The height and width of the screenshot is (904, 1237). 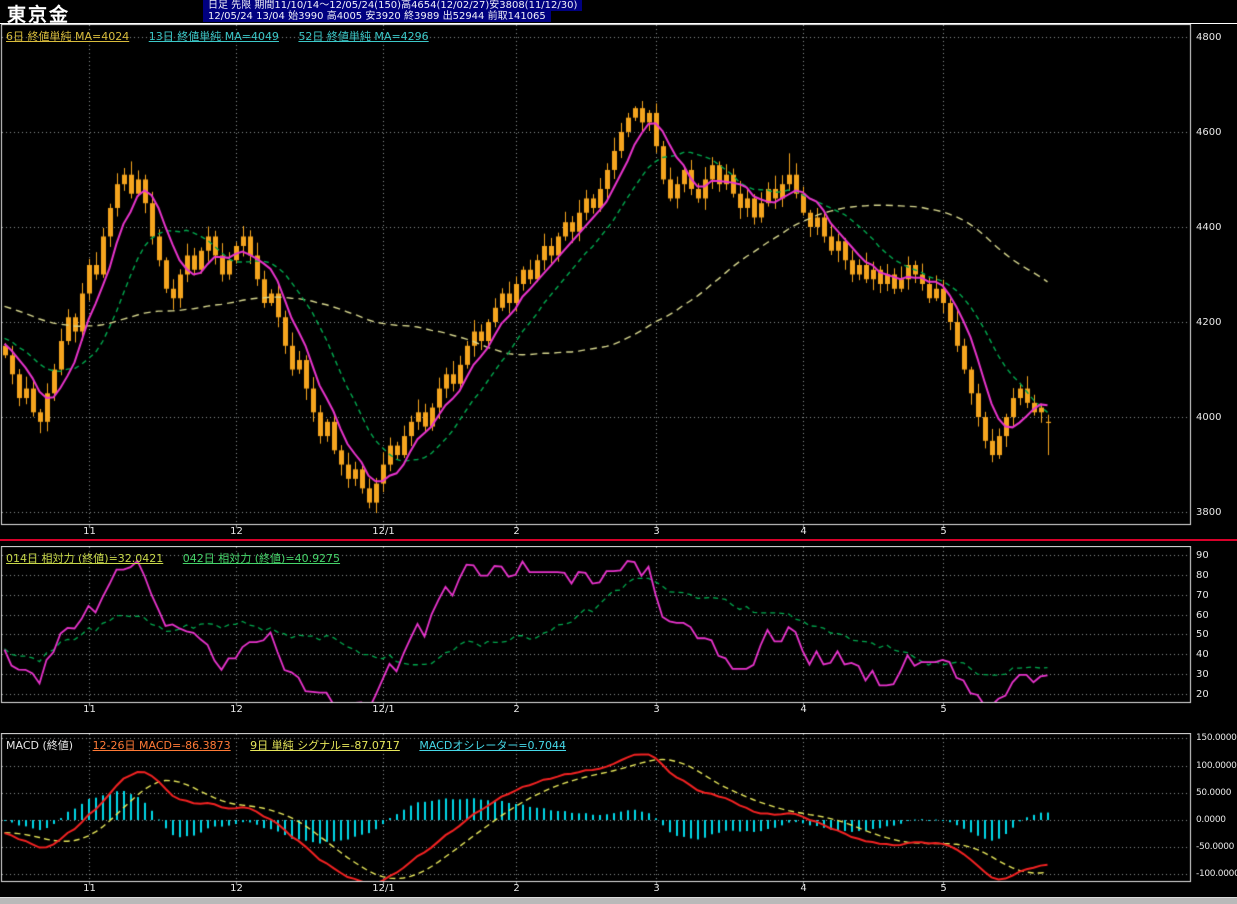 I want to click on price-x-axis-month-label: 3, so click(x=656, y=531).